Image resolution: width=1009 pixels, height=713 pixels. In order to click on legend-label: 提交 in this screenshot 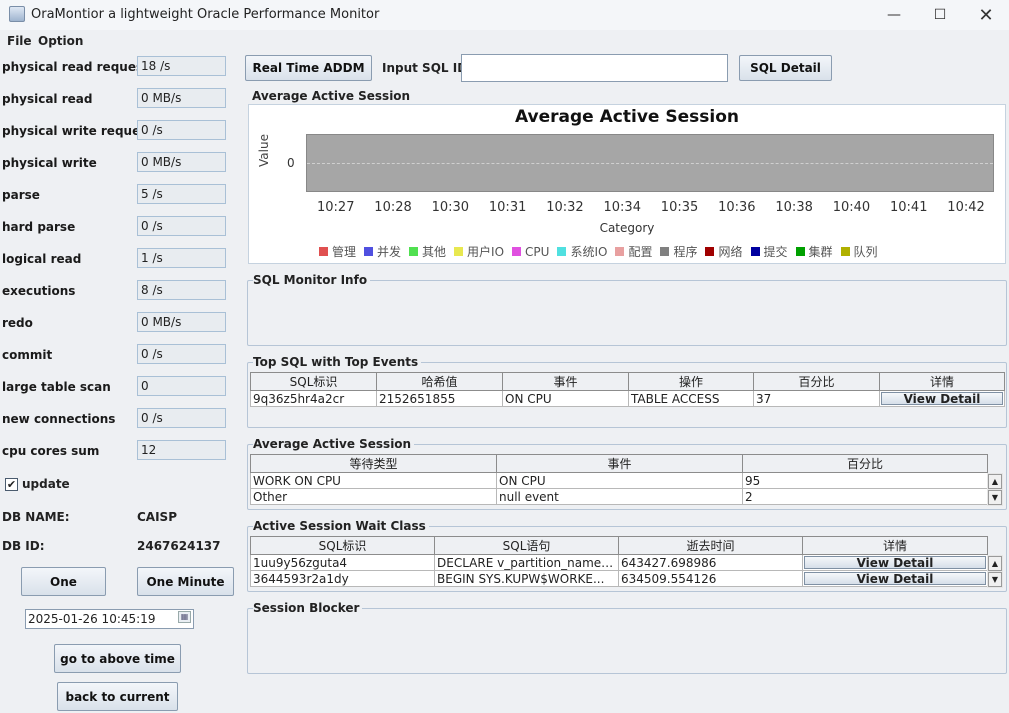, I will do `click(775, 252)`.